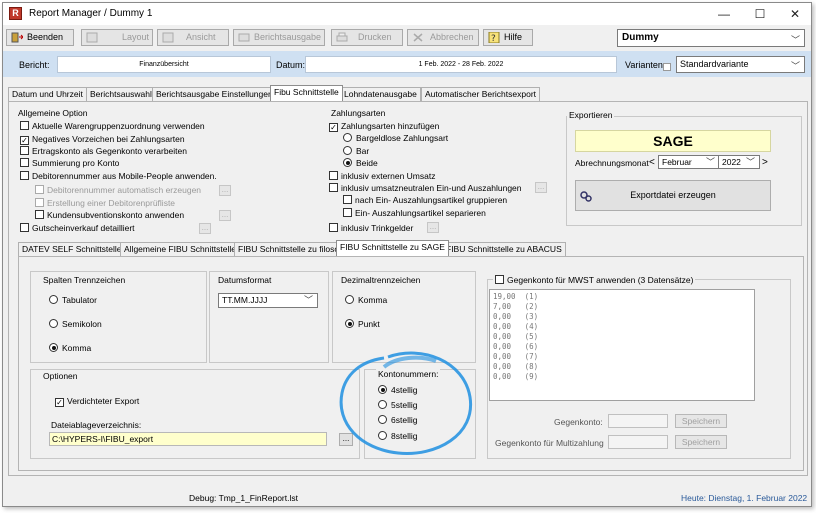  Describe the element at coordinates (306, 93) in the screenshot. I see `tab-fibu-schnittstelle: Fibu Schnittstelle` at that location.